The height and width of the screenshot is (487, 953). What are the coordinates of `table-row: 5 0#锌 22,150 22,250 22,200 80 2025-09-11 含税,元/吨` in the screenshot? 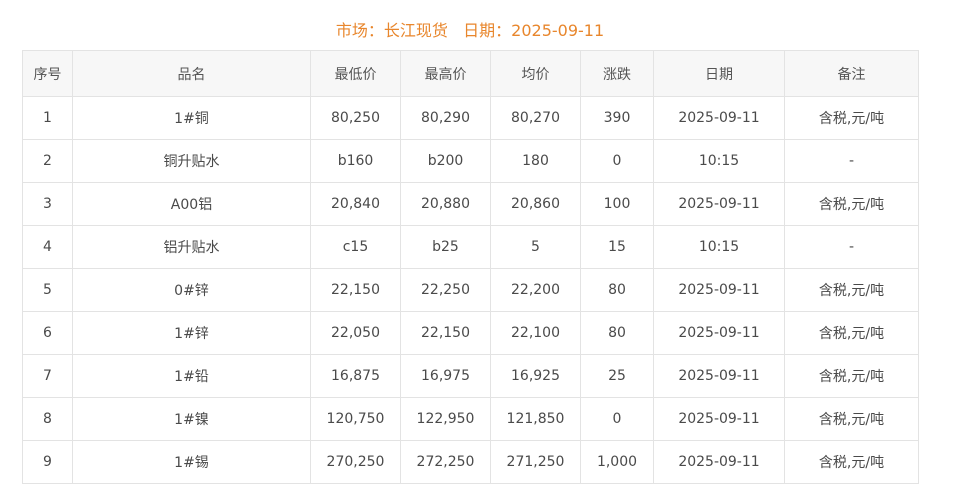 It's located at (470, 290).